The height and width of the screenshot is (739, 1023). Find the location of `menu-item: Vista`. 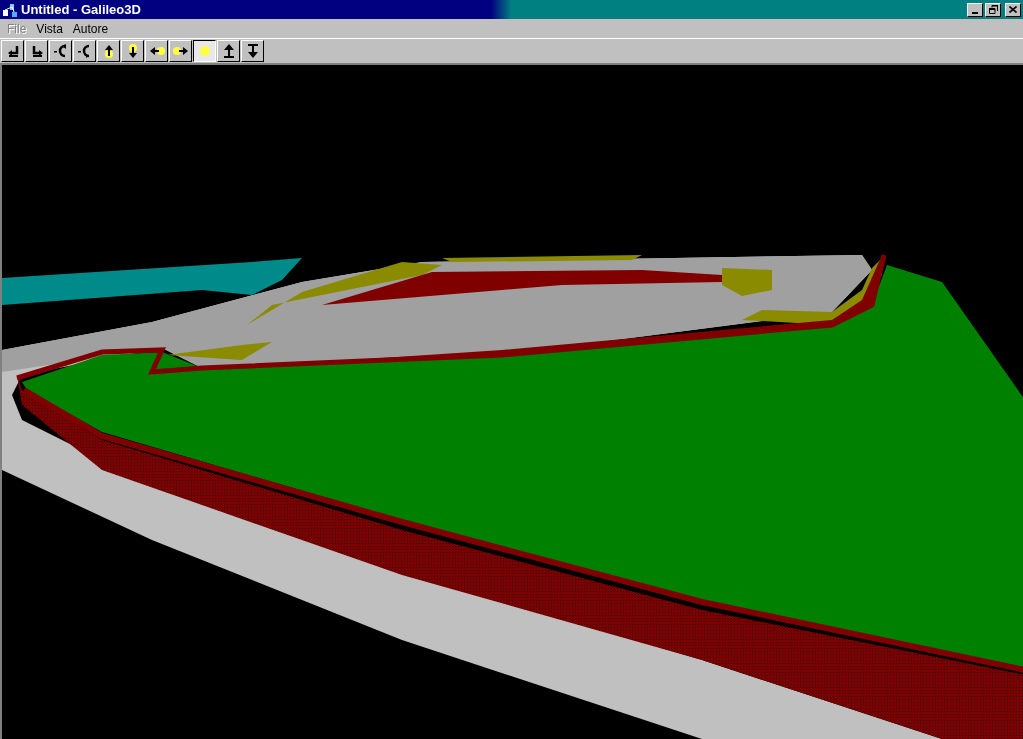

menu-item: Vista is located at coordinates (49, 28).